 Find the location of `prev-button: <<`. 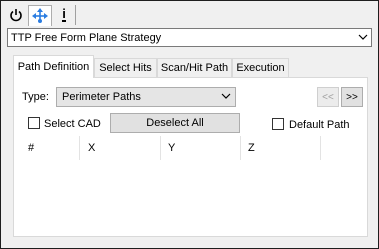

prev-button: << is located at coordinates (328, 97).